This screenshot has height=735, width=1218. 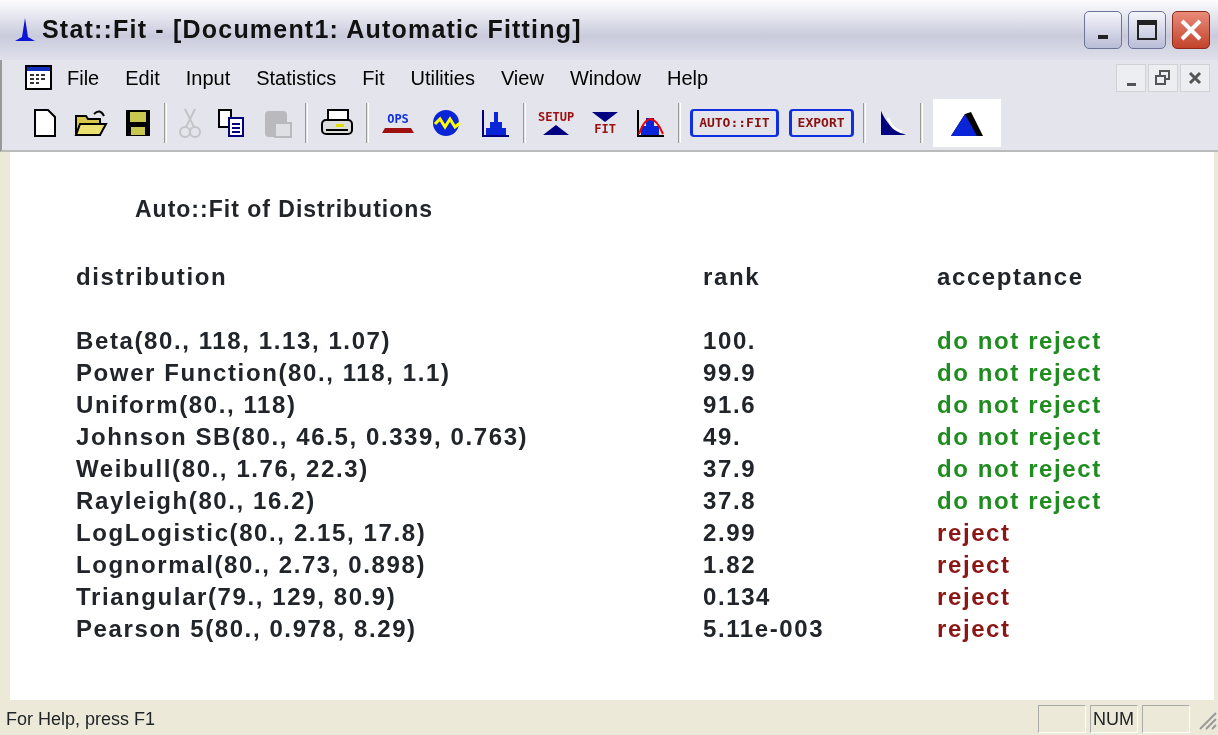 I want to click on rank-cell-text: 49., so click(x=723, y=436).